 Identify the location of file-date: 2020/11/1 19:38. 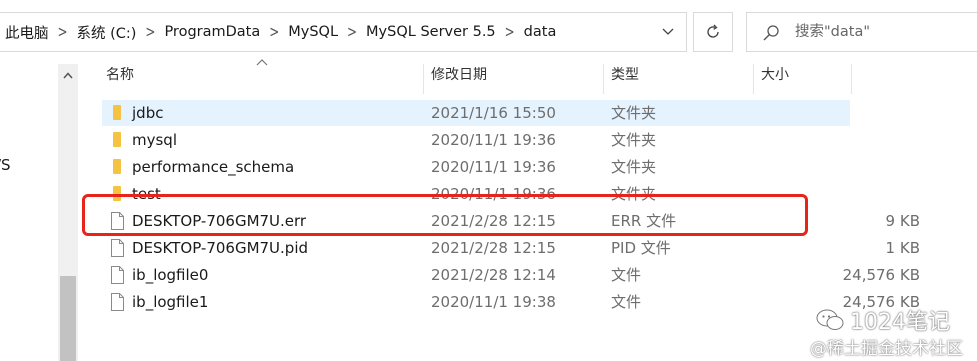
(493, 302).